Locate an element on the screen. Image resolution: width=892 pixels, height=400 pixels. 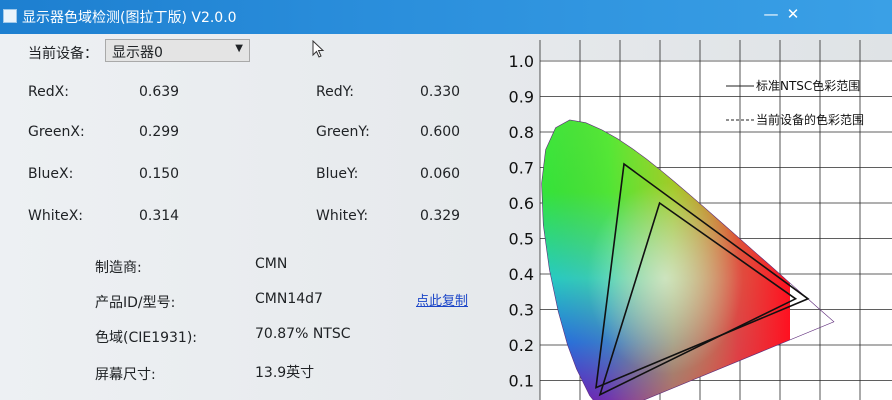
title-bar: 显示器色域检测(图拉丁版) V2.0.0 — ✕ is located at coordinates (446, 17).